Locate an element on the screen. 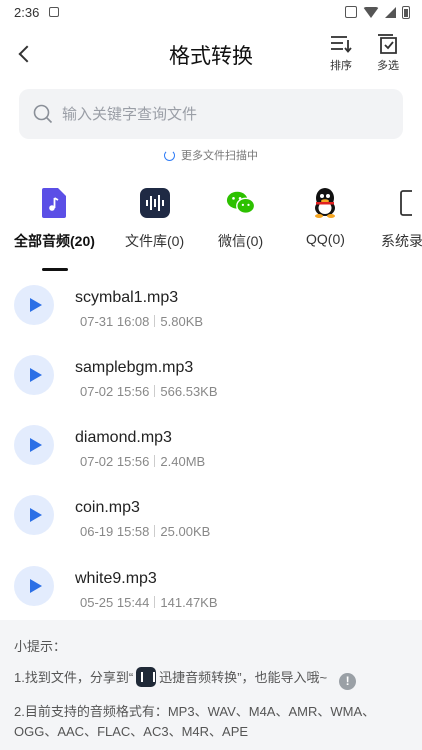 The height and width of the screenshot is (750, 422). tab-qq: QQ(0) is located at coordinates (325, 217).